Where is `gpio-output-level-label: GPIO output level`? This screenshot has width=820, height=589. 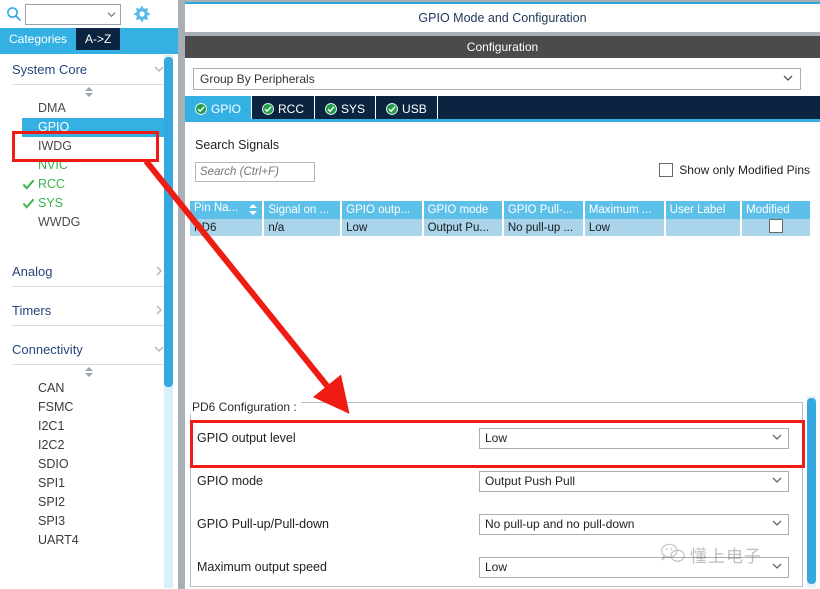
gpio-output-level-label: GPIO output level is located at coordinates (246, 438).